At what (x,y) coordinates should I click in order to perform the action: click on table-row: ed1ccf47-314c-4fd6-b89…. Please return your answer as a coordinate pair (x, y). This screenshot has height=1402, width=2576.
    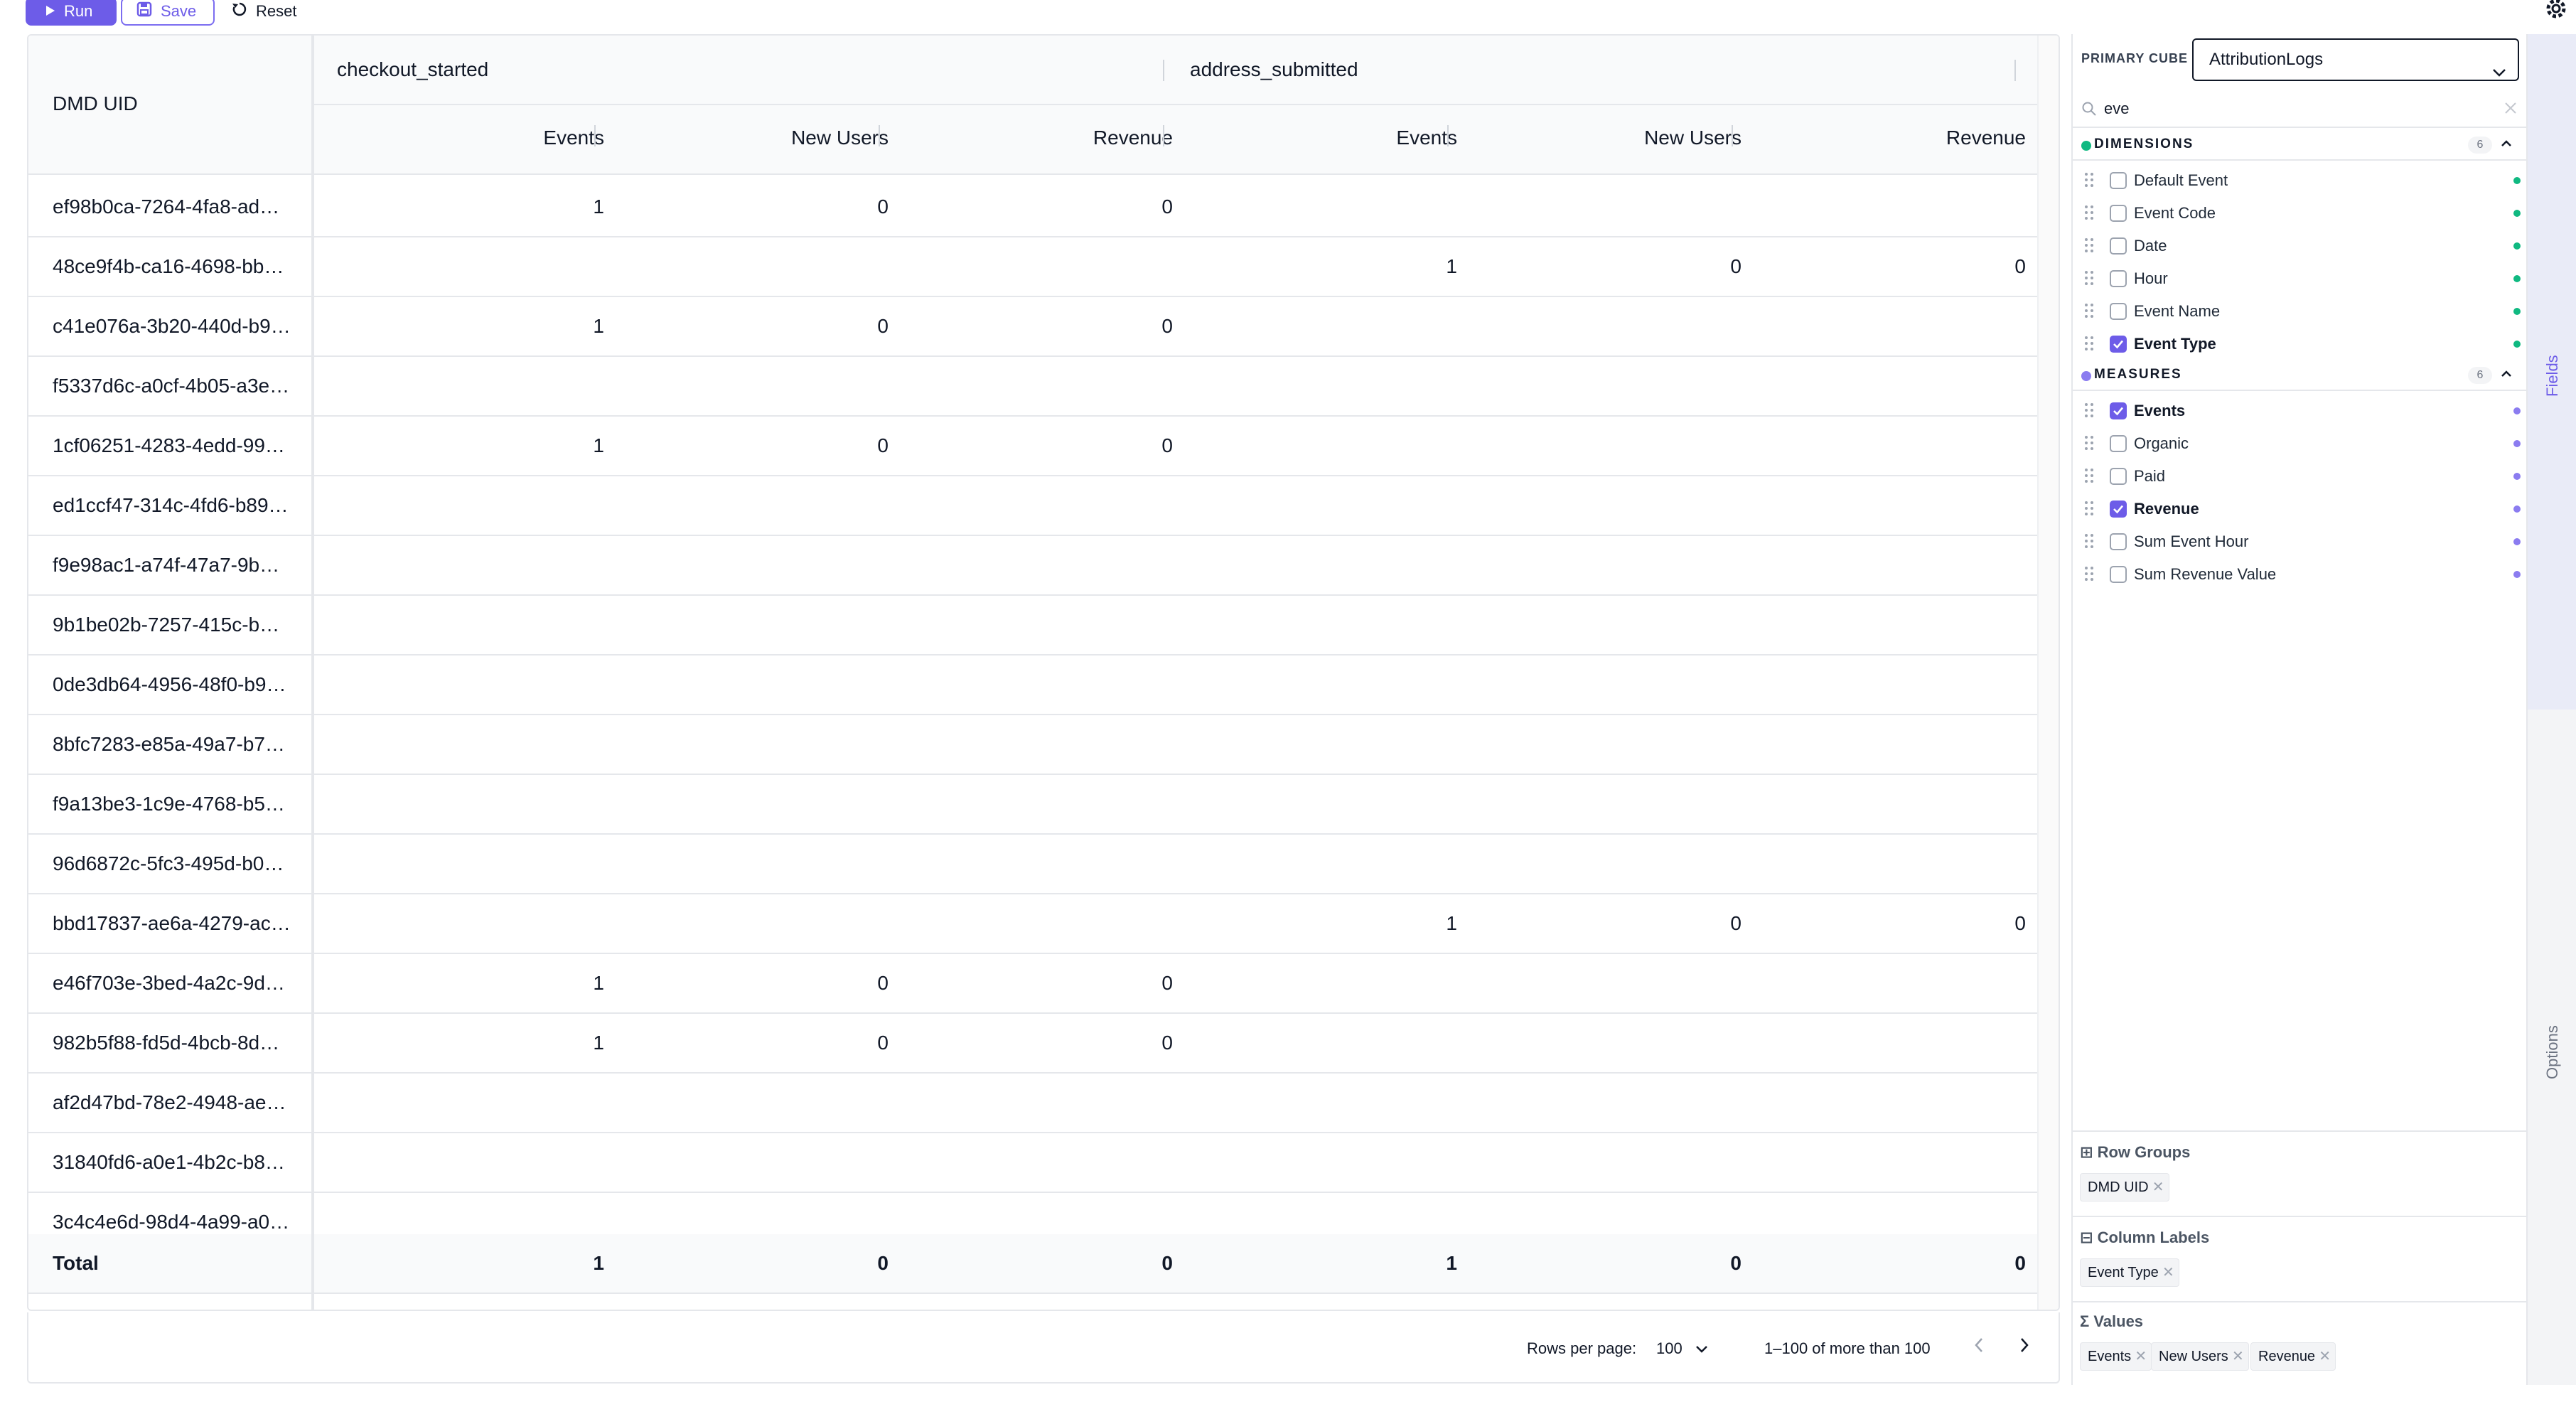
    Looking at the image, I should click on (1032, 506).